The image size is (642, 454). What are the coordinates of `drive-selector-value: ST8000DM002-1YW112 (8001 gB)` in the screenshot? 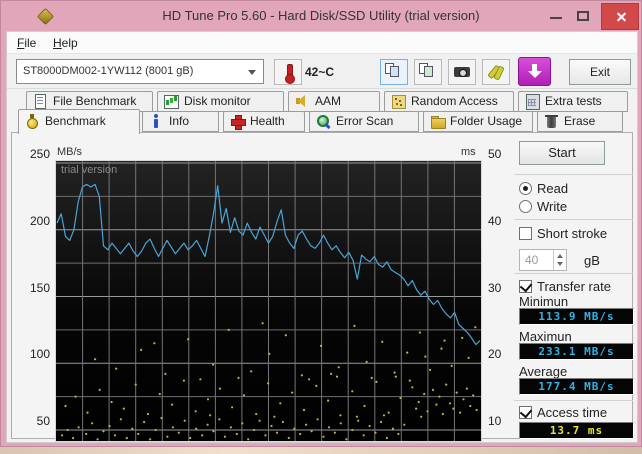 It's located at (108, 71).